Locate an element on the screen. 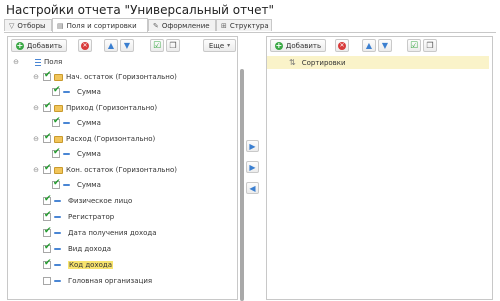 This screenshot has height=301, width=500. vertical-scrollbar is located at coordinates (242, 178).